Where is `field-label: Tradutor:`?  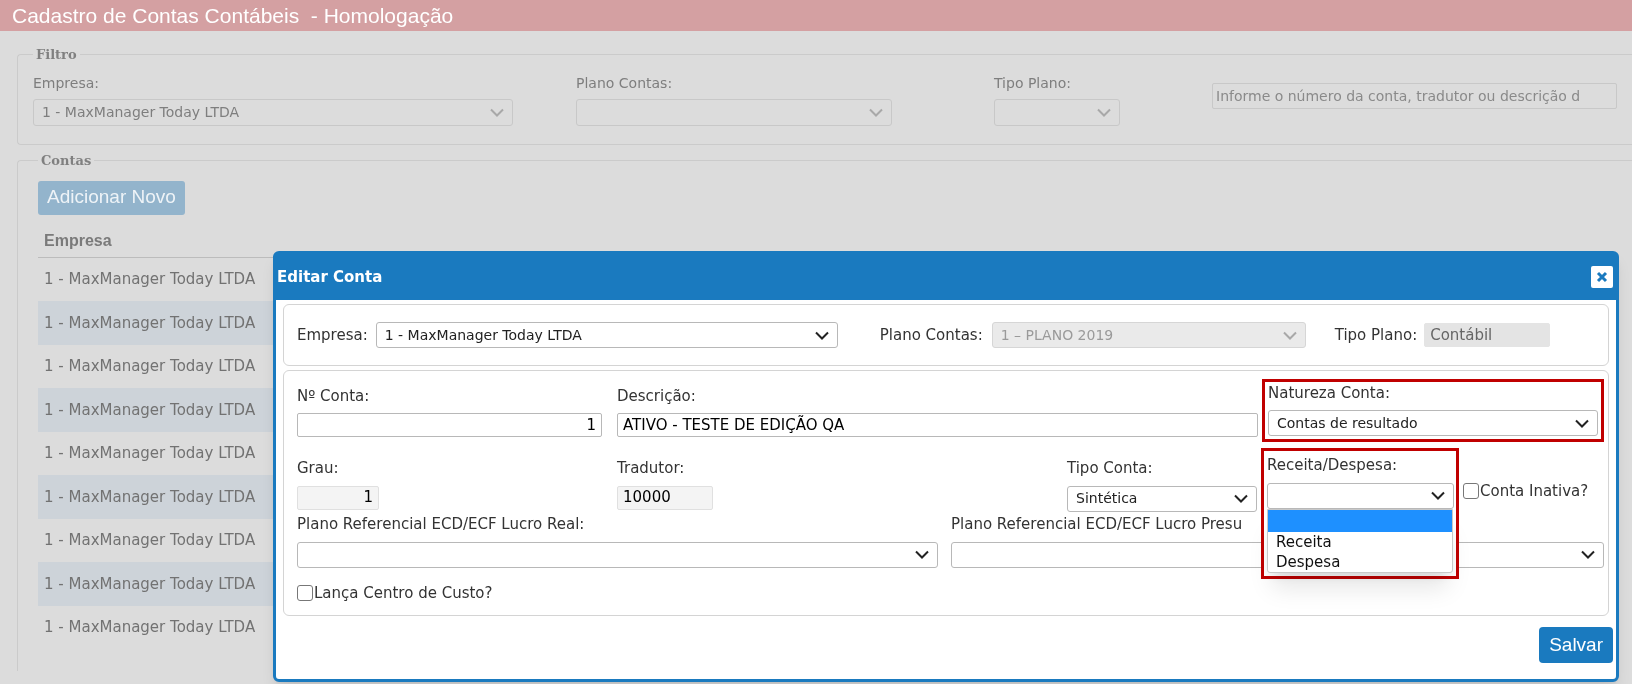 field-label: Tradutor: is located at coordinates (651, 468).